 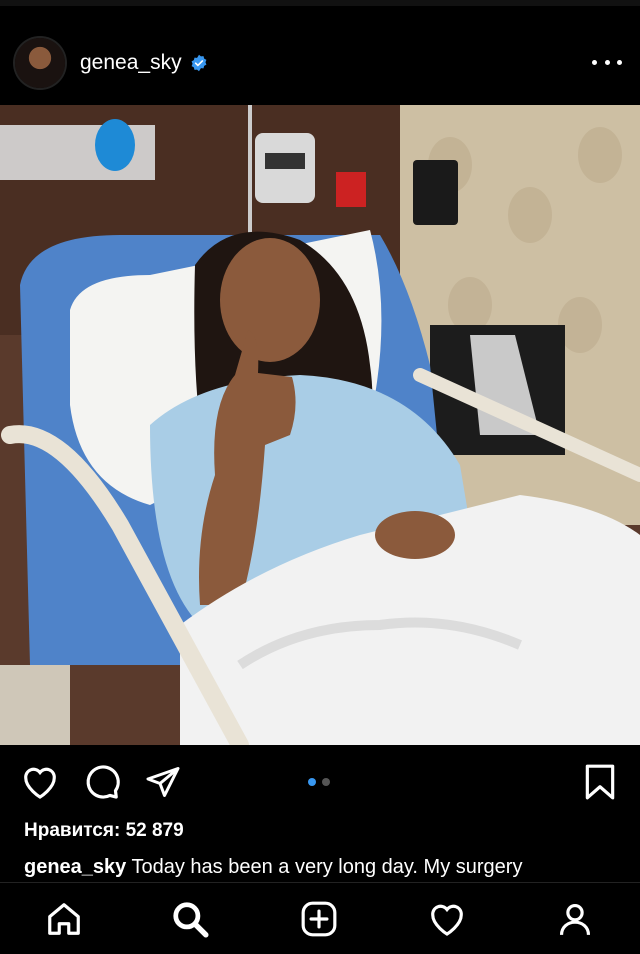 What do you see at coordinates (600, 782) in the screenshot?
I see `bookmark-icon` at bounding box center [600, 782].